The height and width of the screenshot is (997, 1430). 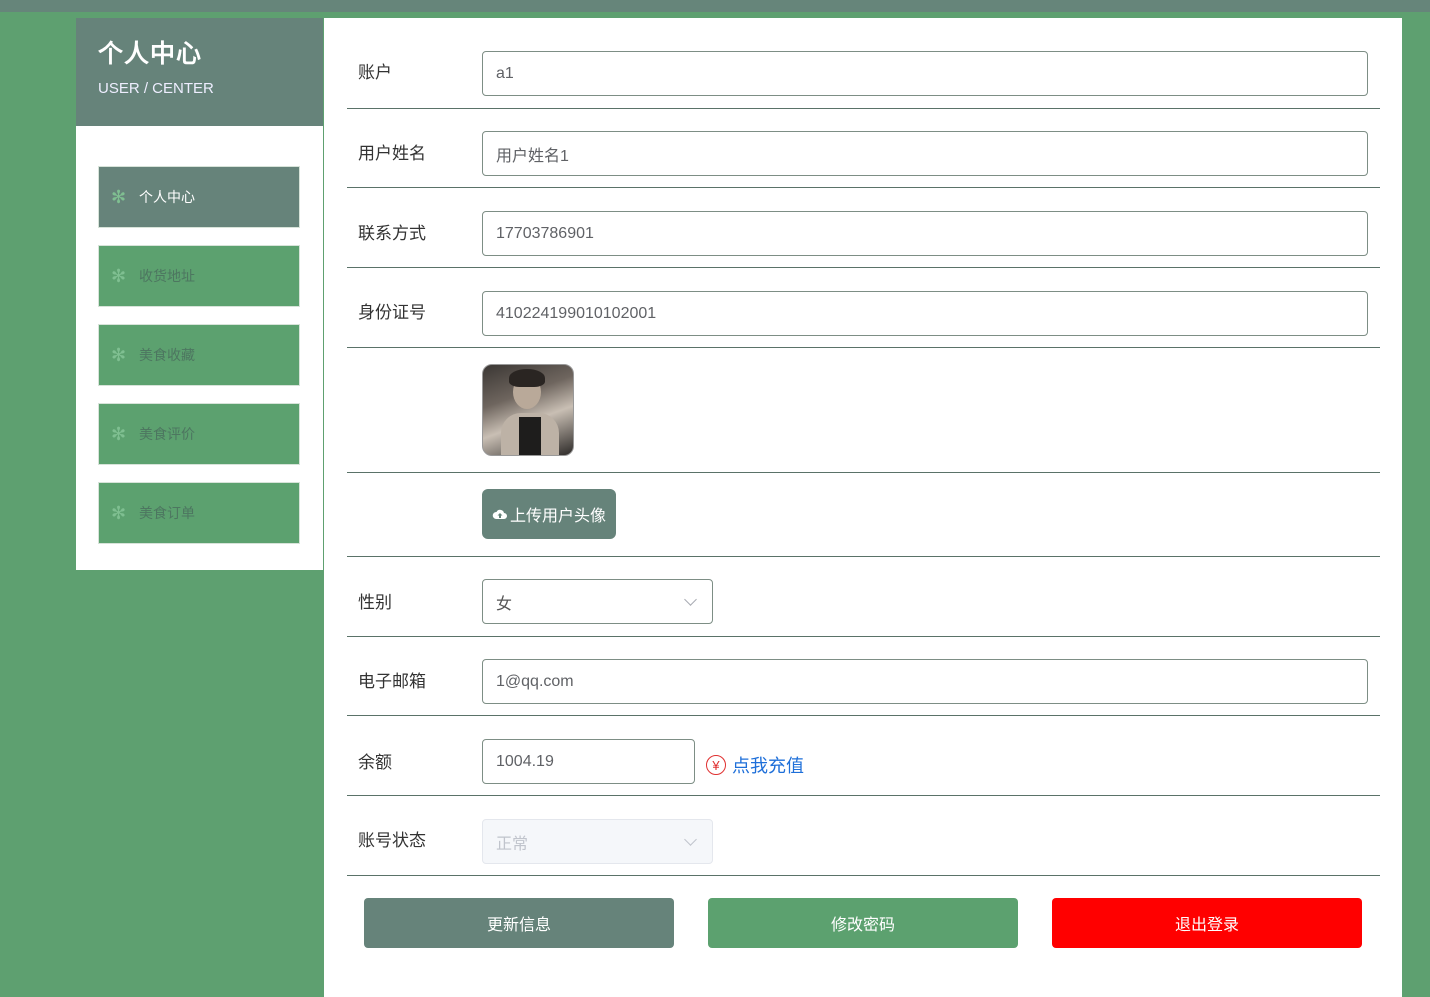 I want to click on form-row-account: 账户, so click(x=863, y=69).